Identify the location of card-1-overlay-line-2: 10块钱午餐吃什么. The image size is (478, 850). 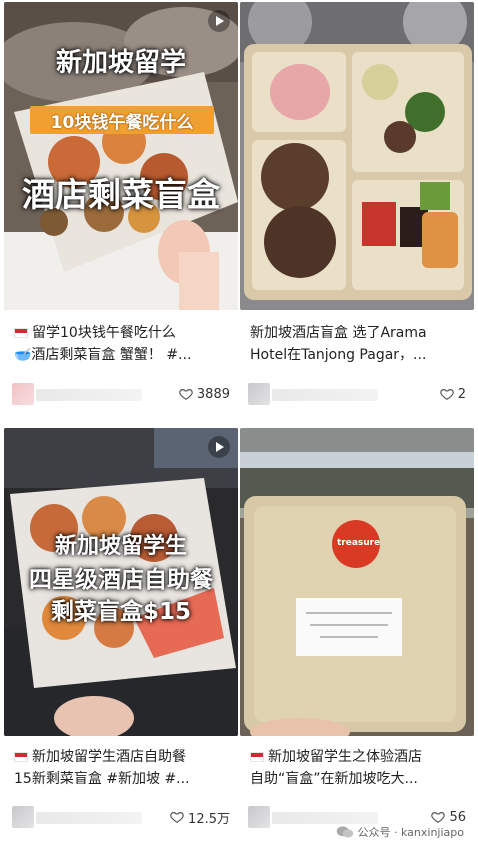
(122, 123).